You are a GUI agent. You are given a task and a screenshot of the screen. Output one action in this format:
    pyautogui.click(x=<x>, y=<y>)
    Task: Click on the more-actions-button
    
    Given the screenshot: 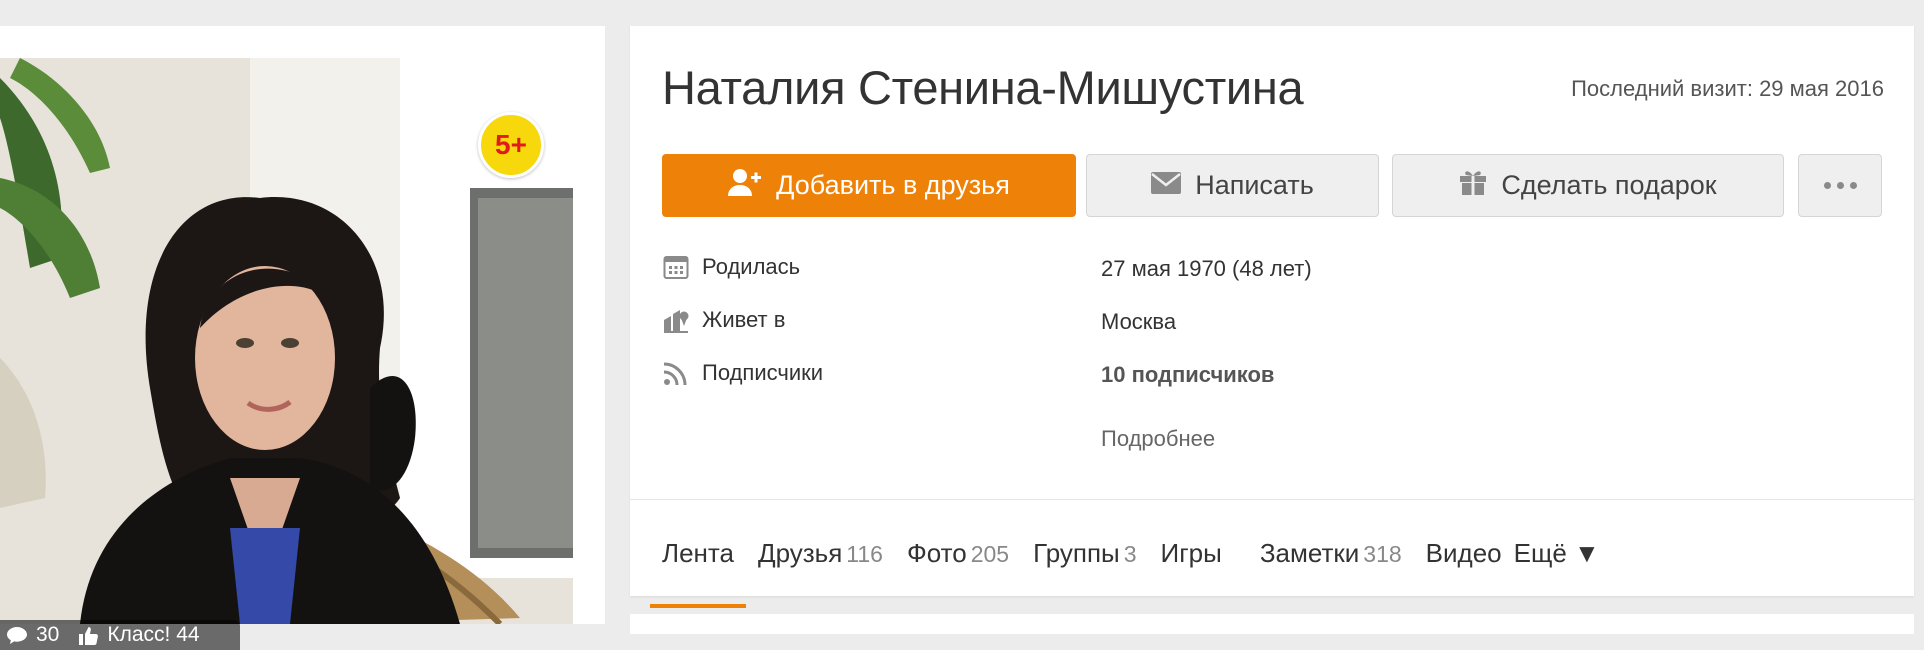 What is the action you would take?
    pyautogui.click(x=1840, y=185)
    